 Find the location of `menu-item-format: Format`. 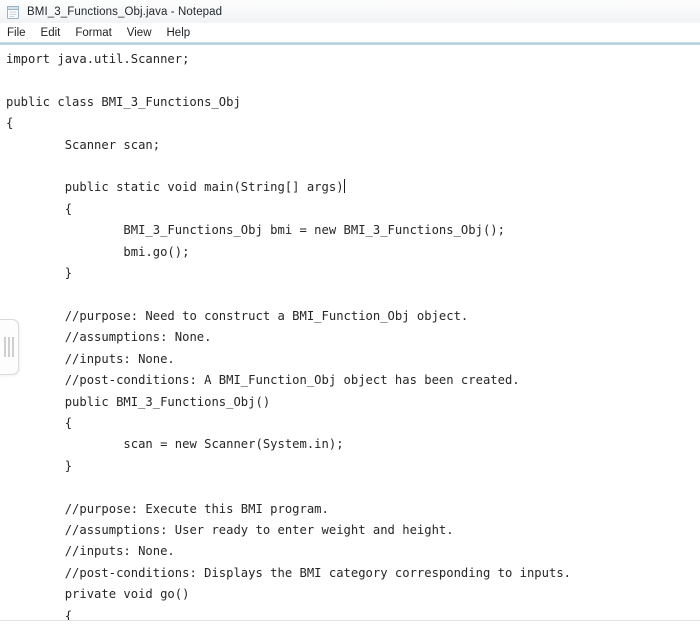

menu-item-format: Format is located at coordinates (93, 33).